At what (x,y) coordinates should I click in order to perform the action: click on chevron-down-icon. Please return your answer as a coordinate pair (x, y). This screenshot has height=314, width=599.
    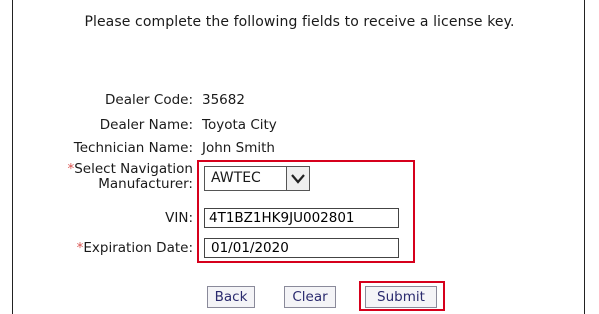
    Looking at the image, I should click on (298, 178).